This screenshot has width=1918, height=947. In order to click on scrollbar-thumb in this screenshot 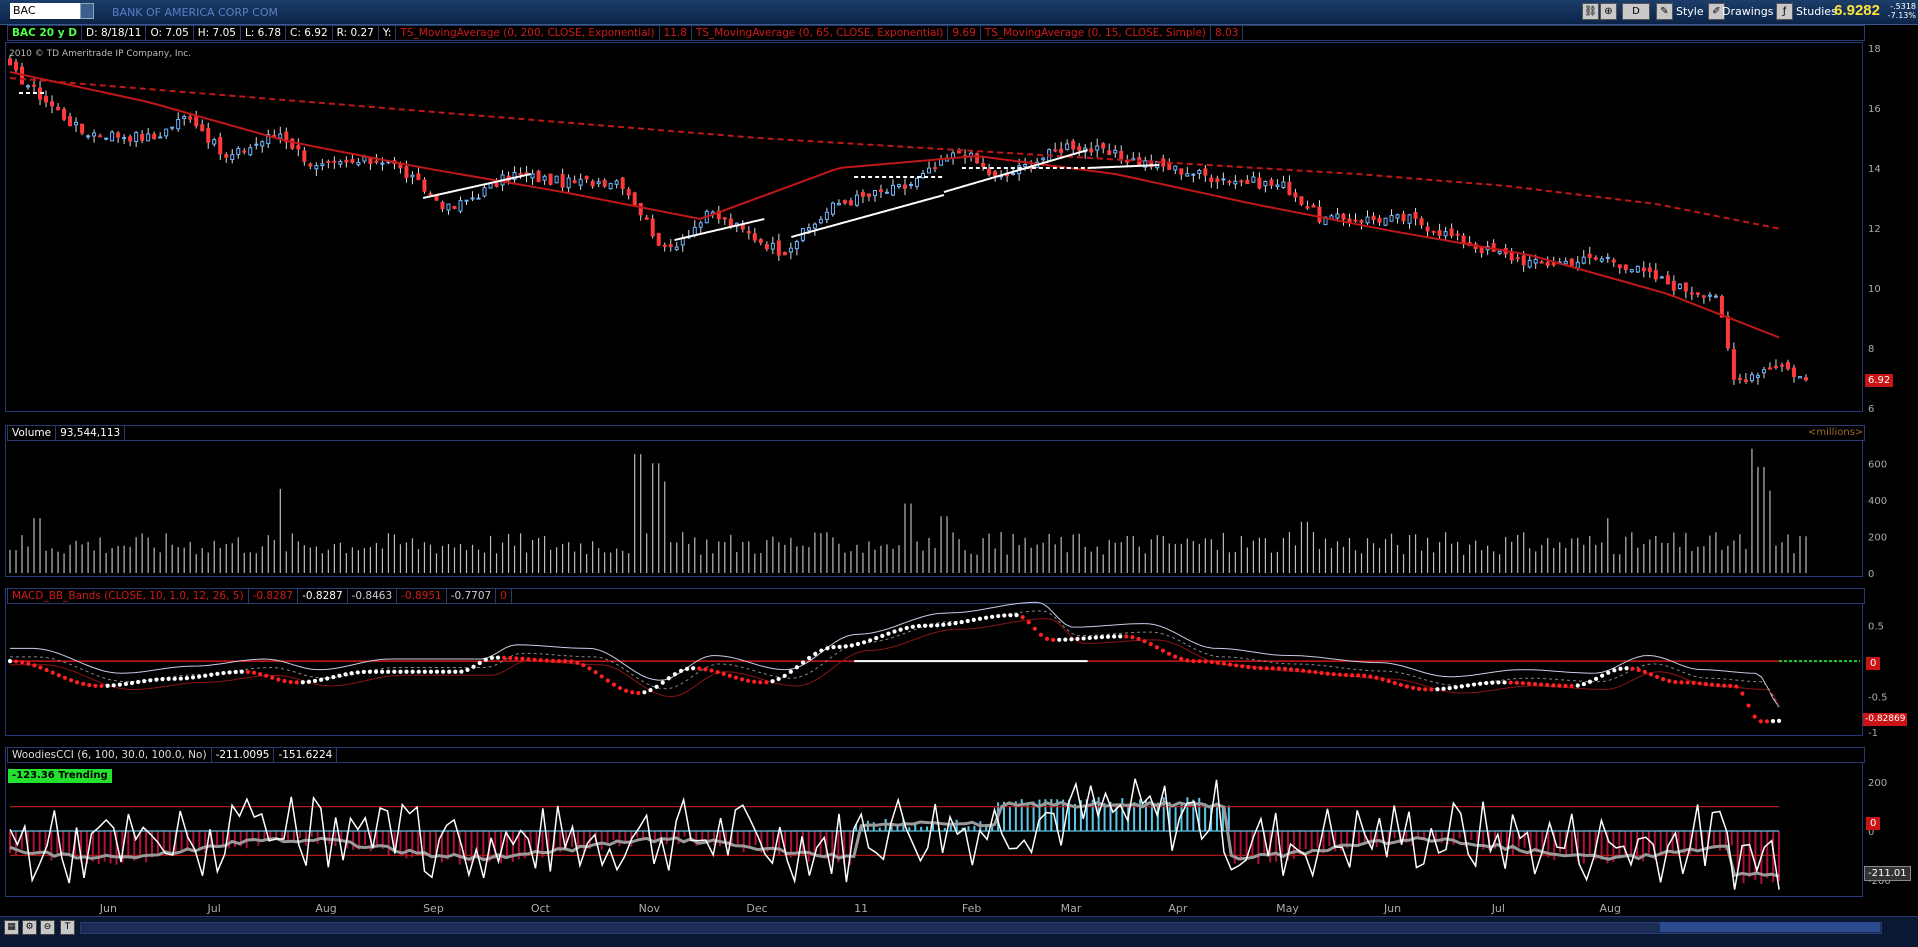, I will do `click(1770, 927)`.